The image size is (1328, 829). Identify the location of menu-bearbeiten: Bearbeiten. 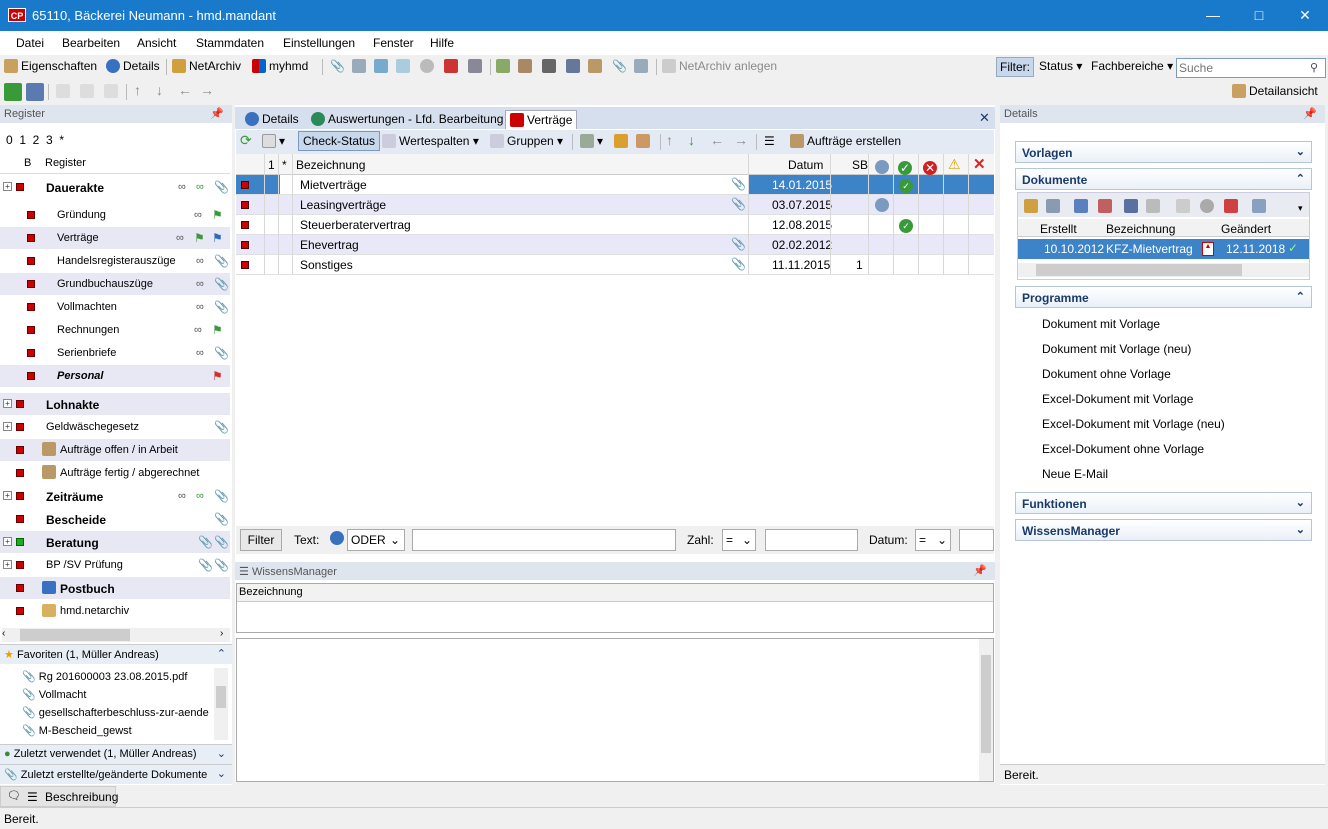
(91, 43).